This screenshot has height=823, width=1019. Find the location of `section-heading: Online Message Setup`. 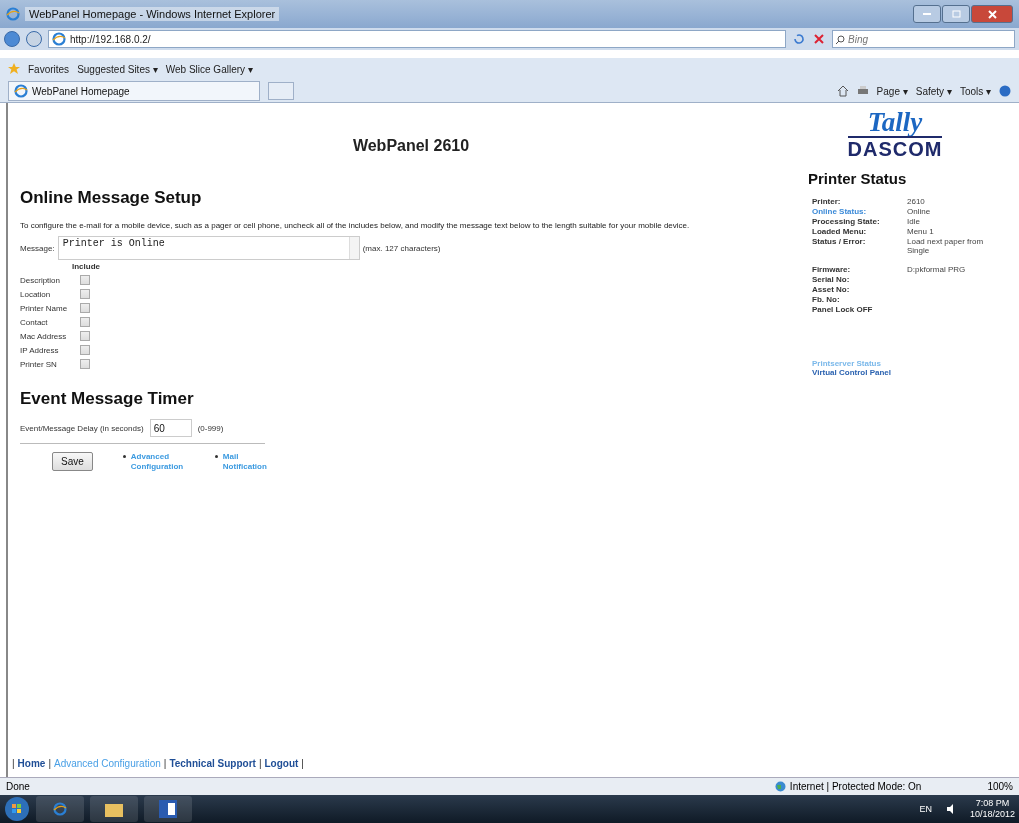

section-heading: Online Message Setup is located at coordinates (111, 198).